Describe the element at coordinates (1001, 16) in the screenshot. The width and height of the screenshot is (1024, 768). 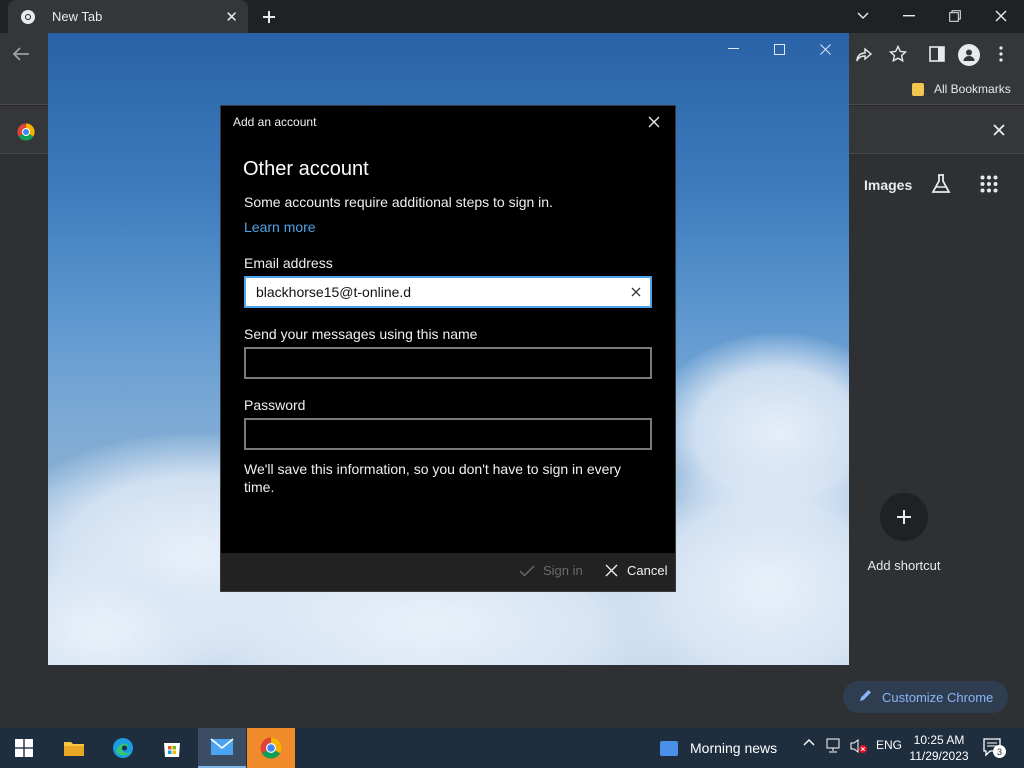
I see `close-window-icon` at that location.